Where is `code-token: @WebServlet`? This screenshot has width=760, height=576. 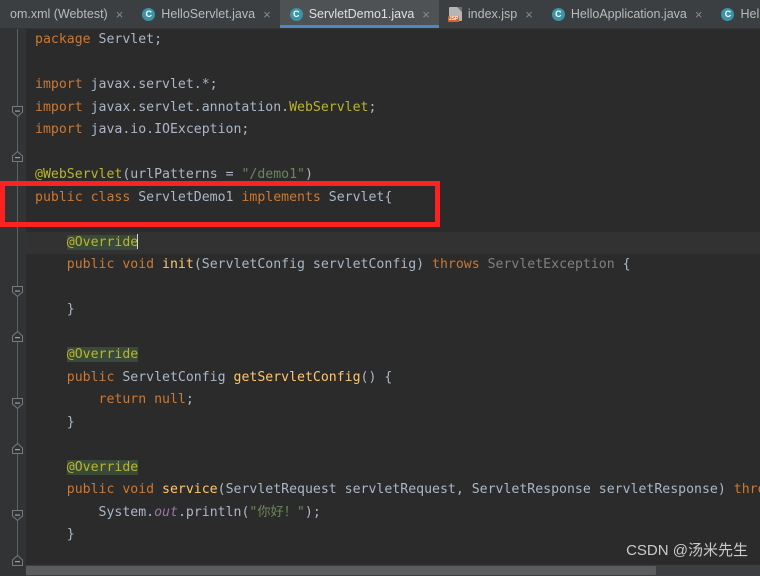
code-token: @WebServlet is located at coordinates (79, 174).